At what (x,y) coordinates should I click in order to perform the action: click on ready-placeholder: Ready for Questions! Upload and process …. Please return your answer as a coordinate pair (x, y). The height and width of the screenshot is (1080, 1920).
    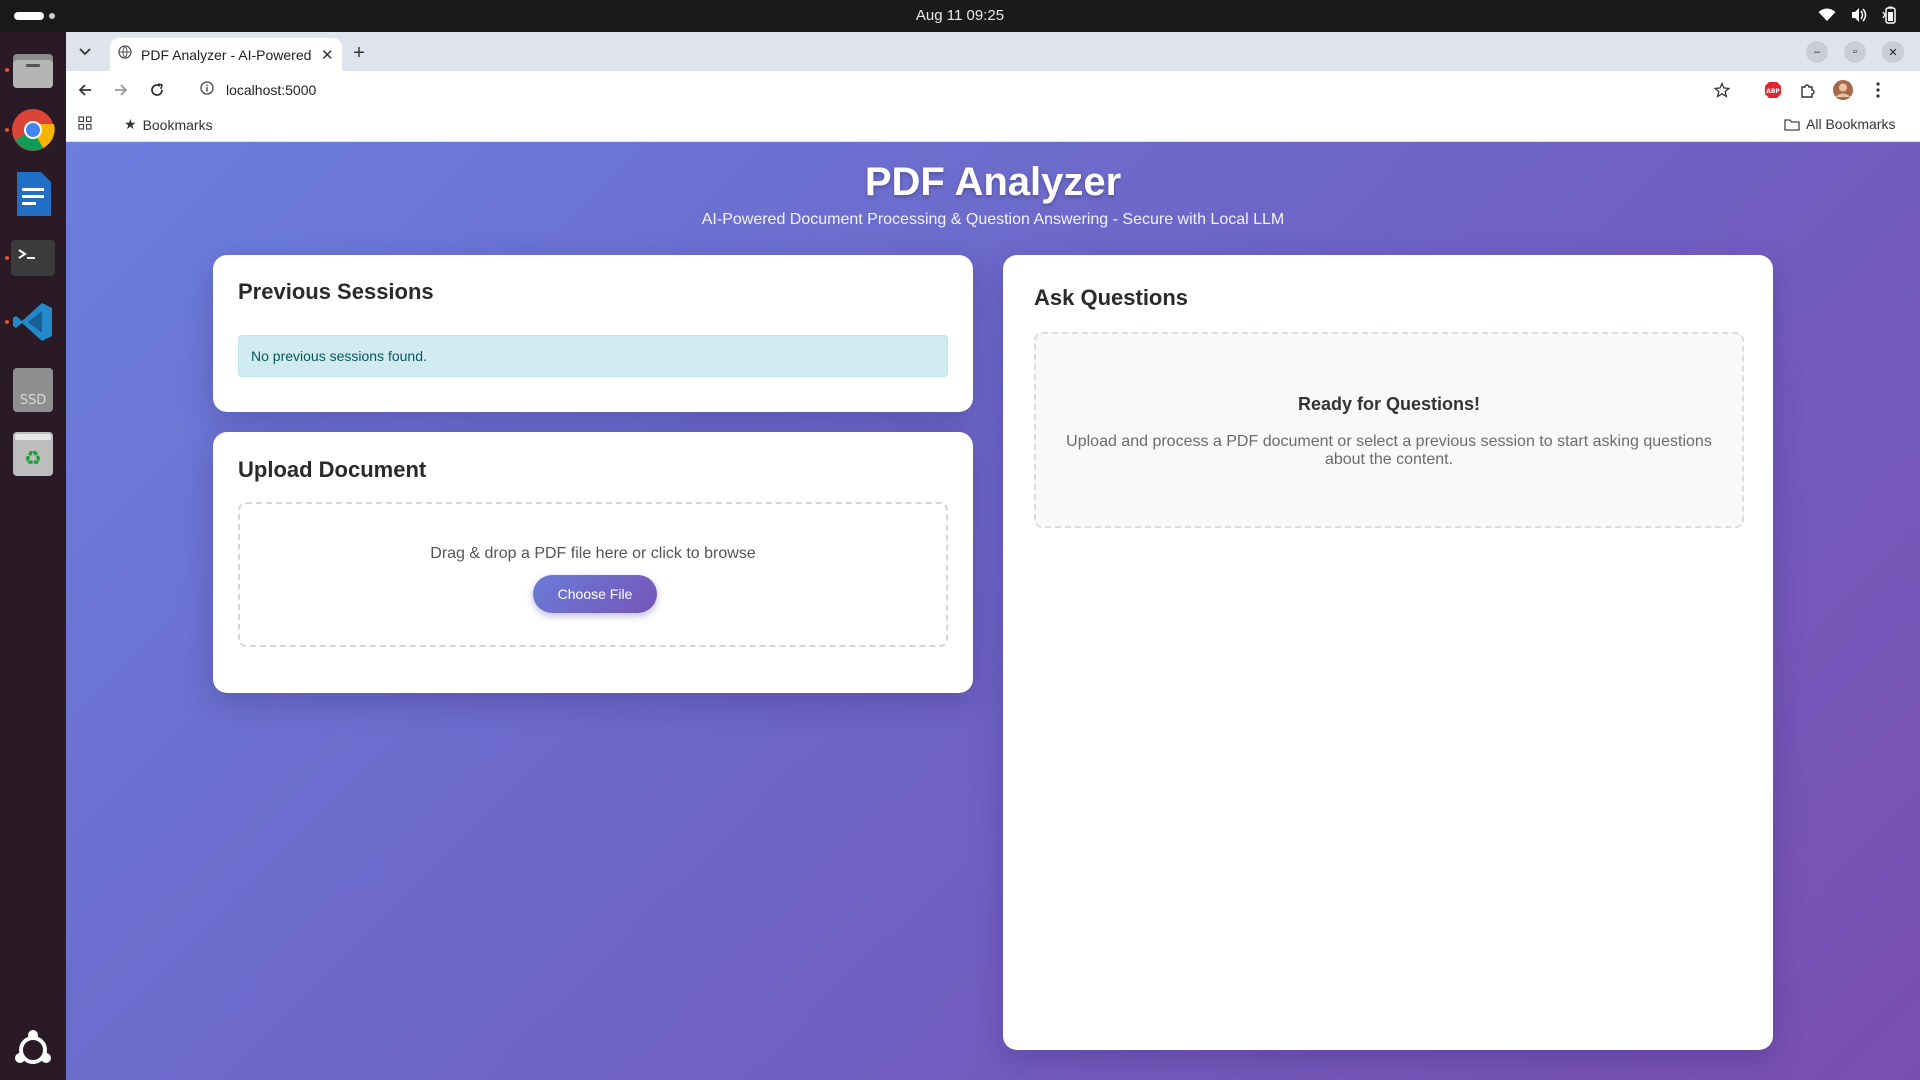
    Looking at the image, I should click on (1389, 430).